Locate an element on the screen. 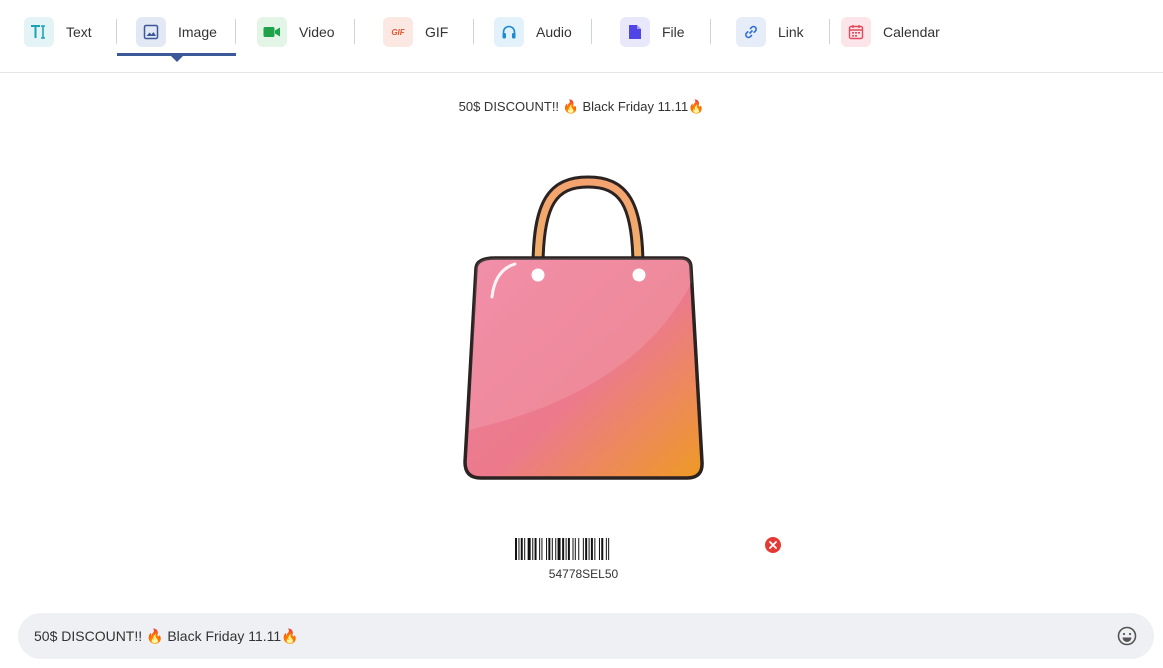 Image resolution: width=1163 pixels, height=668 pixels. barcode-number: 54778SEL50 is located at coordinates (583, 574).